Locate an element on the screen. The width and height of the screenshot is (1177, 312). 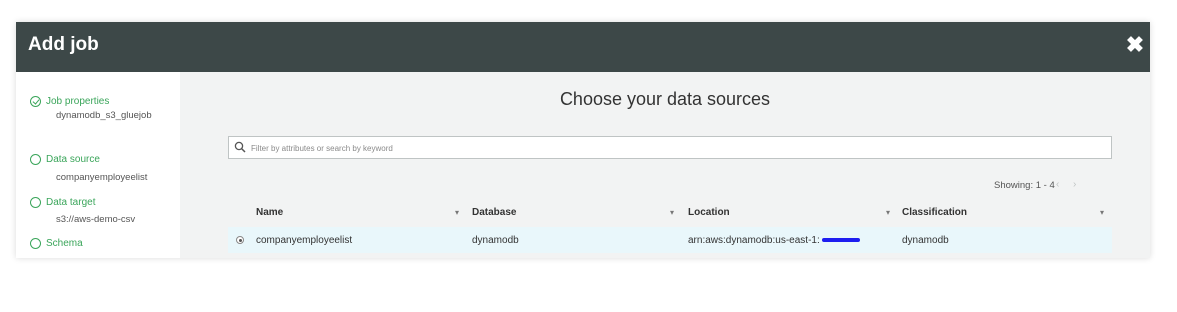
cell-name: companyemployeelist is located at coordinates (304, 240).